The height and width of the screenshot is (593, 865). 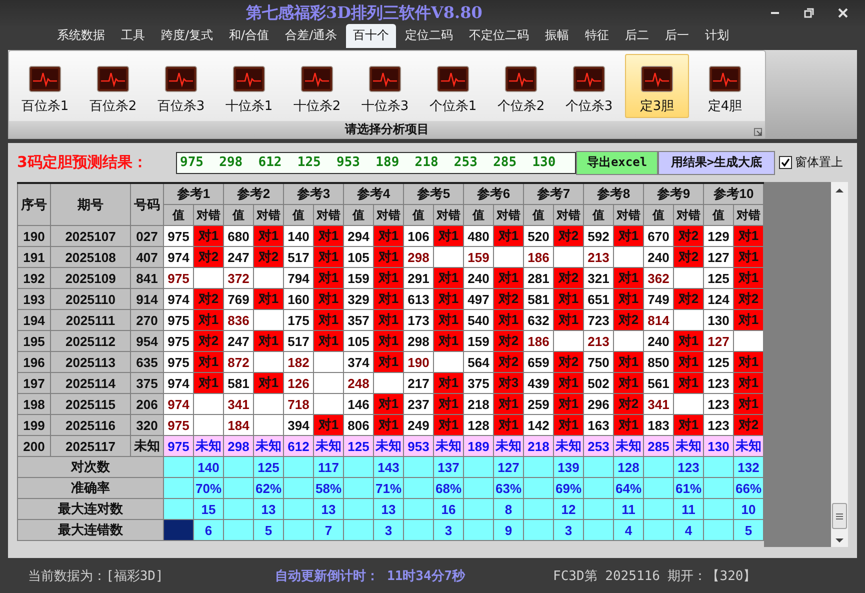 What do you see at coordinates (299, 362) in the screenshot?
I see `table-cell: 182` at bounding box center [299, 362].